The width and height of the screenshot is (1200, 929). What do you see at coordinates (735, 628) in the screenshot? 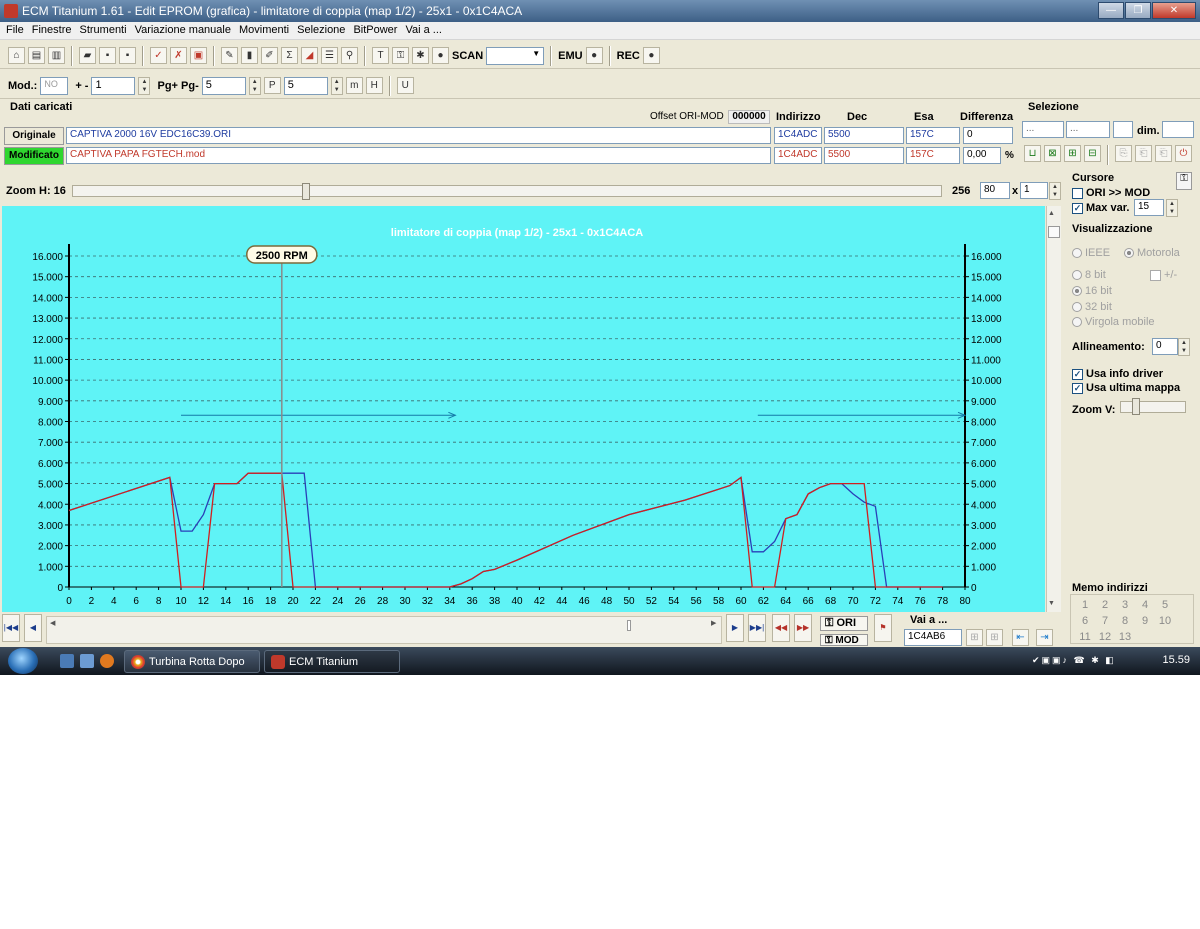
I see `next-button: ▶` at bounding box center [735, 628].